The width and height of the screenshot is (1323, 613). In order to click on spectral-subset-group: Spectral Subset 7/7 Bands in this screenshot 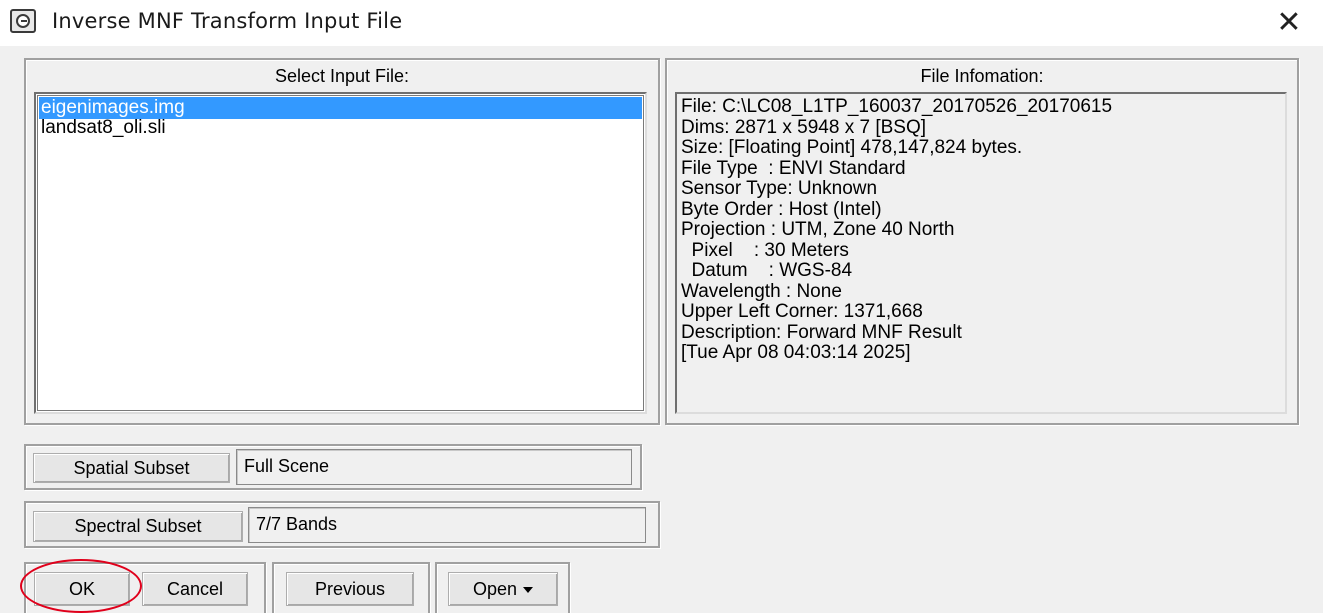, I will do `click(342, 524)`.